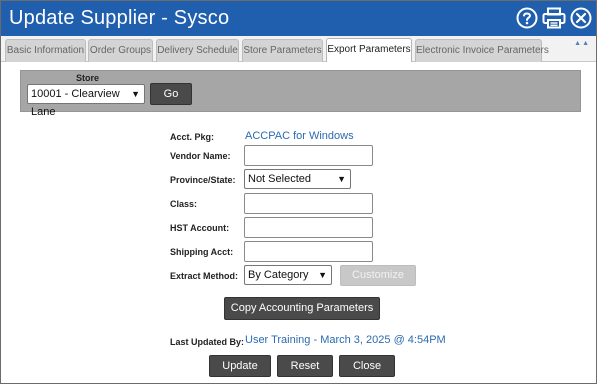  I want to click on update-button: Update, so click(240, 366).